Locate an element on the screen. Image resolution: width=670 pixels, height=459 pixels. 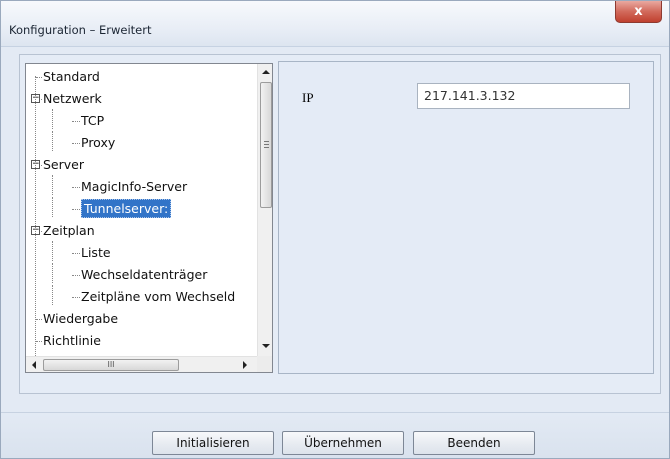
tree-item: MagicInfo-Server is located at coordinates (134, 186).